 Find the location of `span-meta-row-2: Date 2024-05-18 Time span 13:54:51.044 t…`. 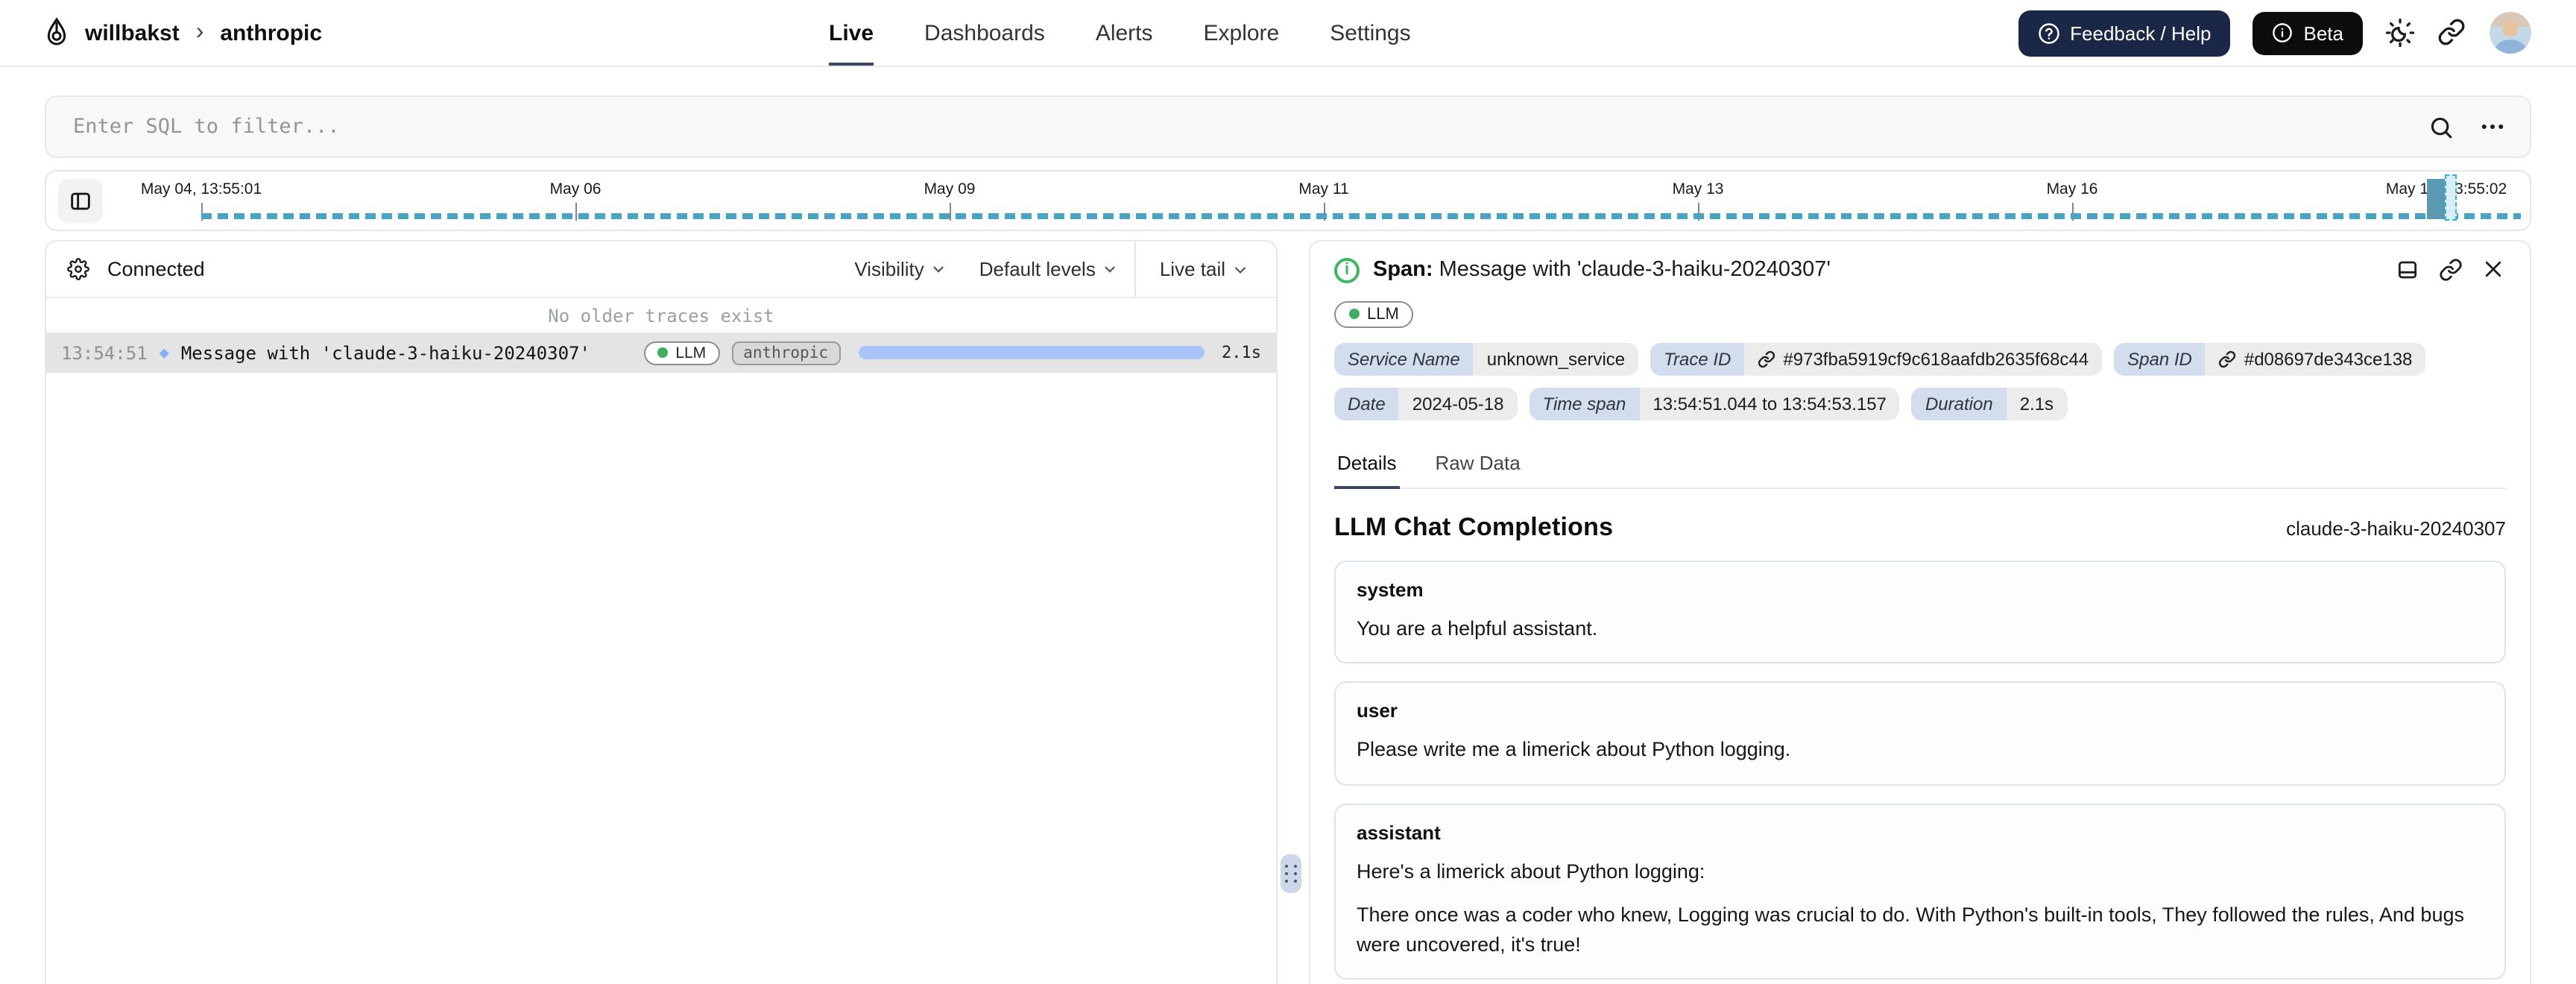

span-meta-row-2: Date 2024-05-18 Time span 13:54:51.044 t… is located at coordinates (1920, 404).